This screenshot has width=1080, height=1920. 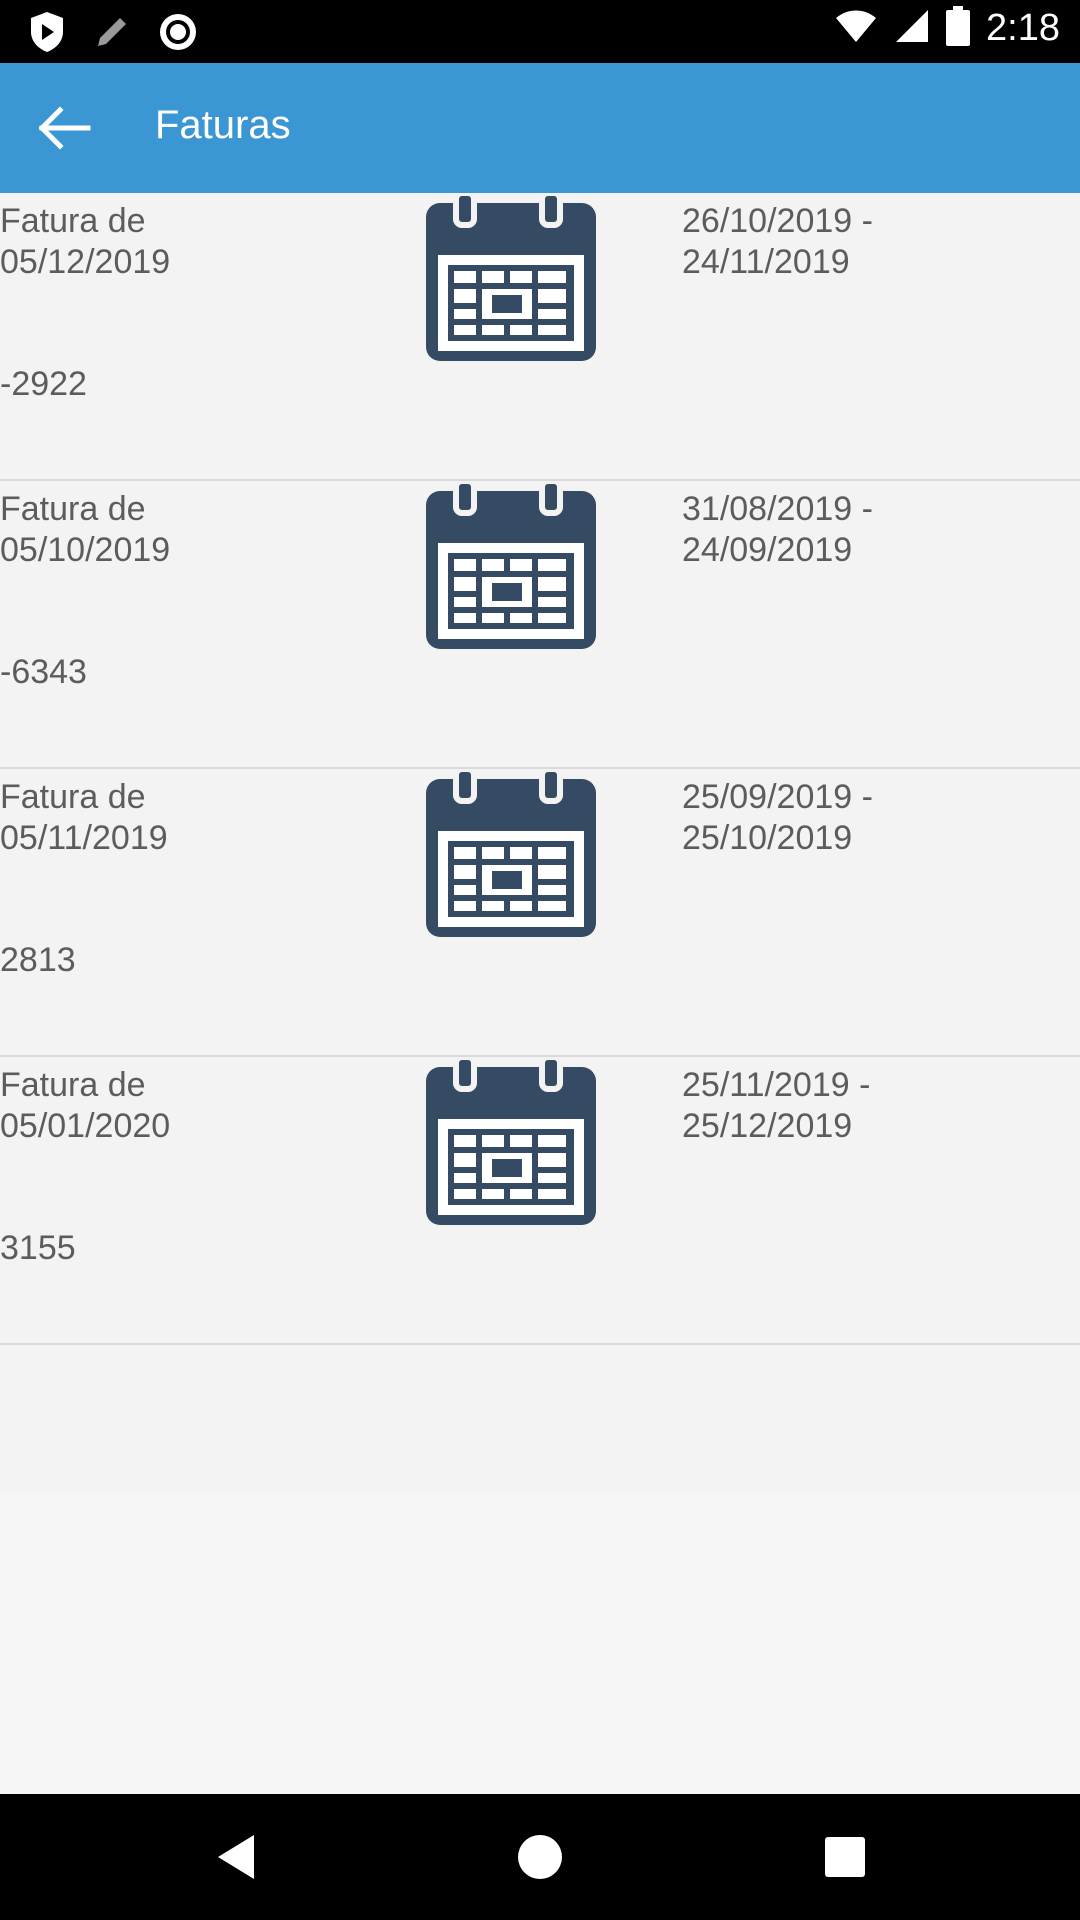 What do you see at coordinates (777, 241) in the screenshot?
I see `invoice-period: 26/10/2019 - 24/11/2019` at bounding box center [777, 241].